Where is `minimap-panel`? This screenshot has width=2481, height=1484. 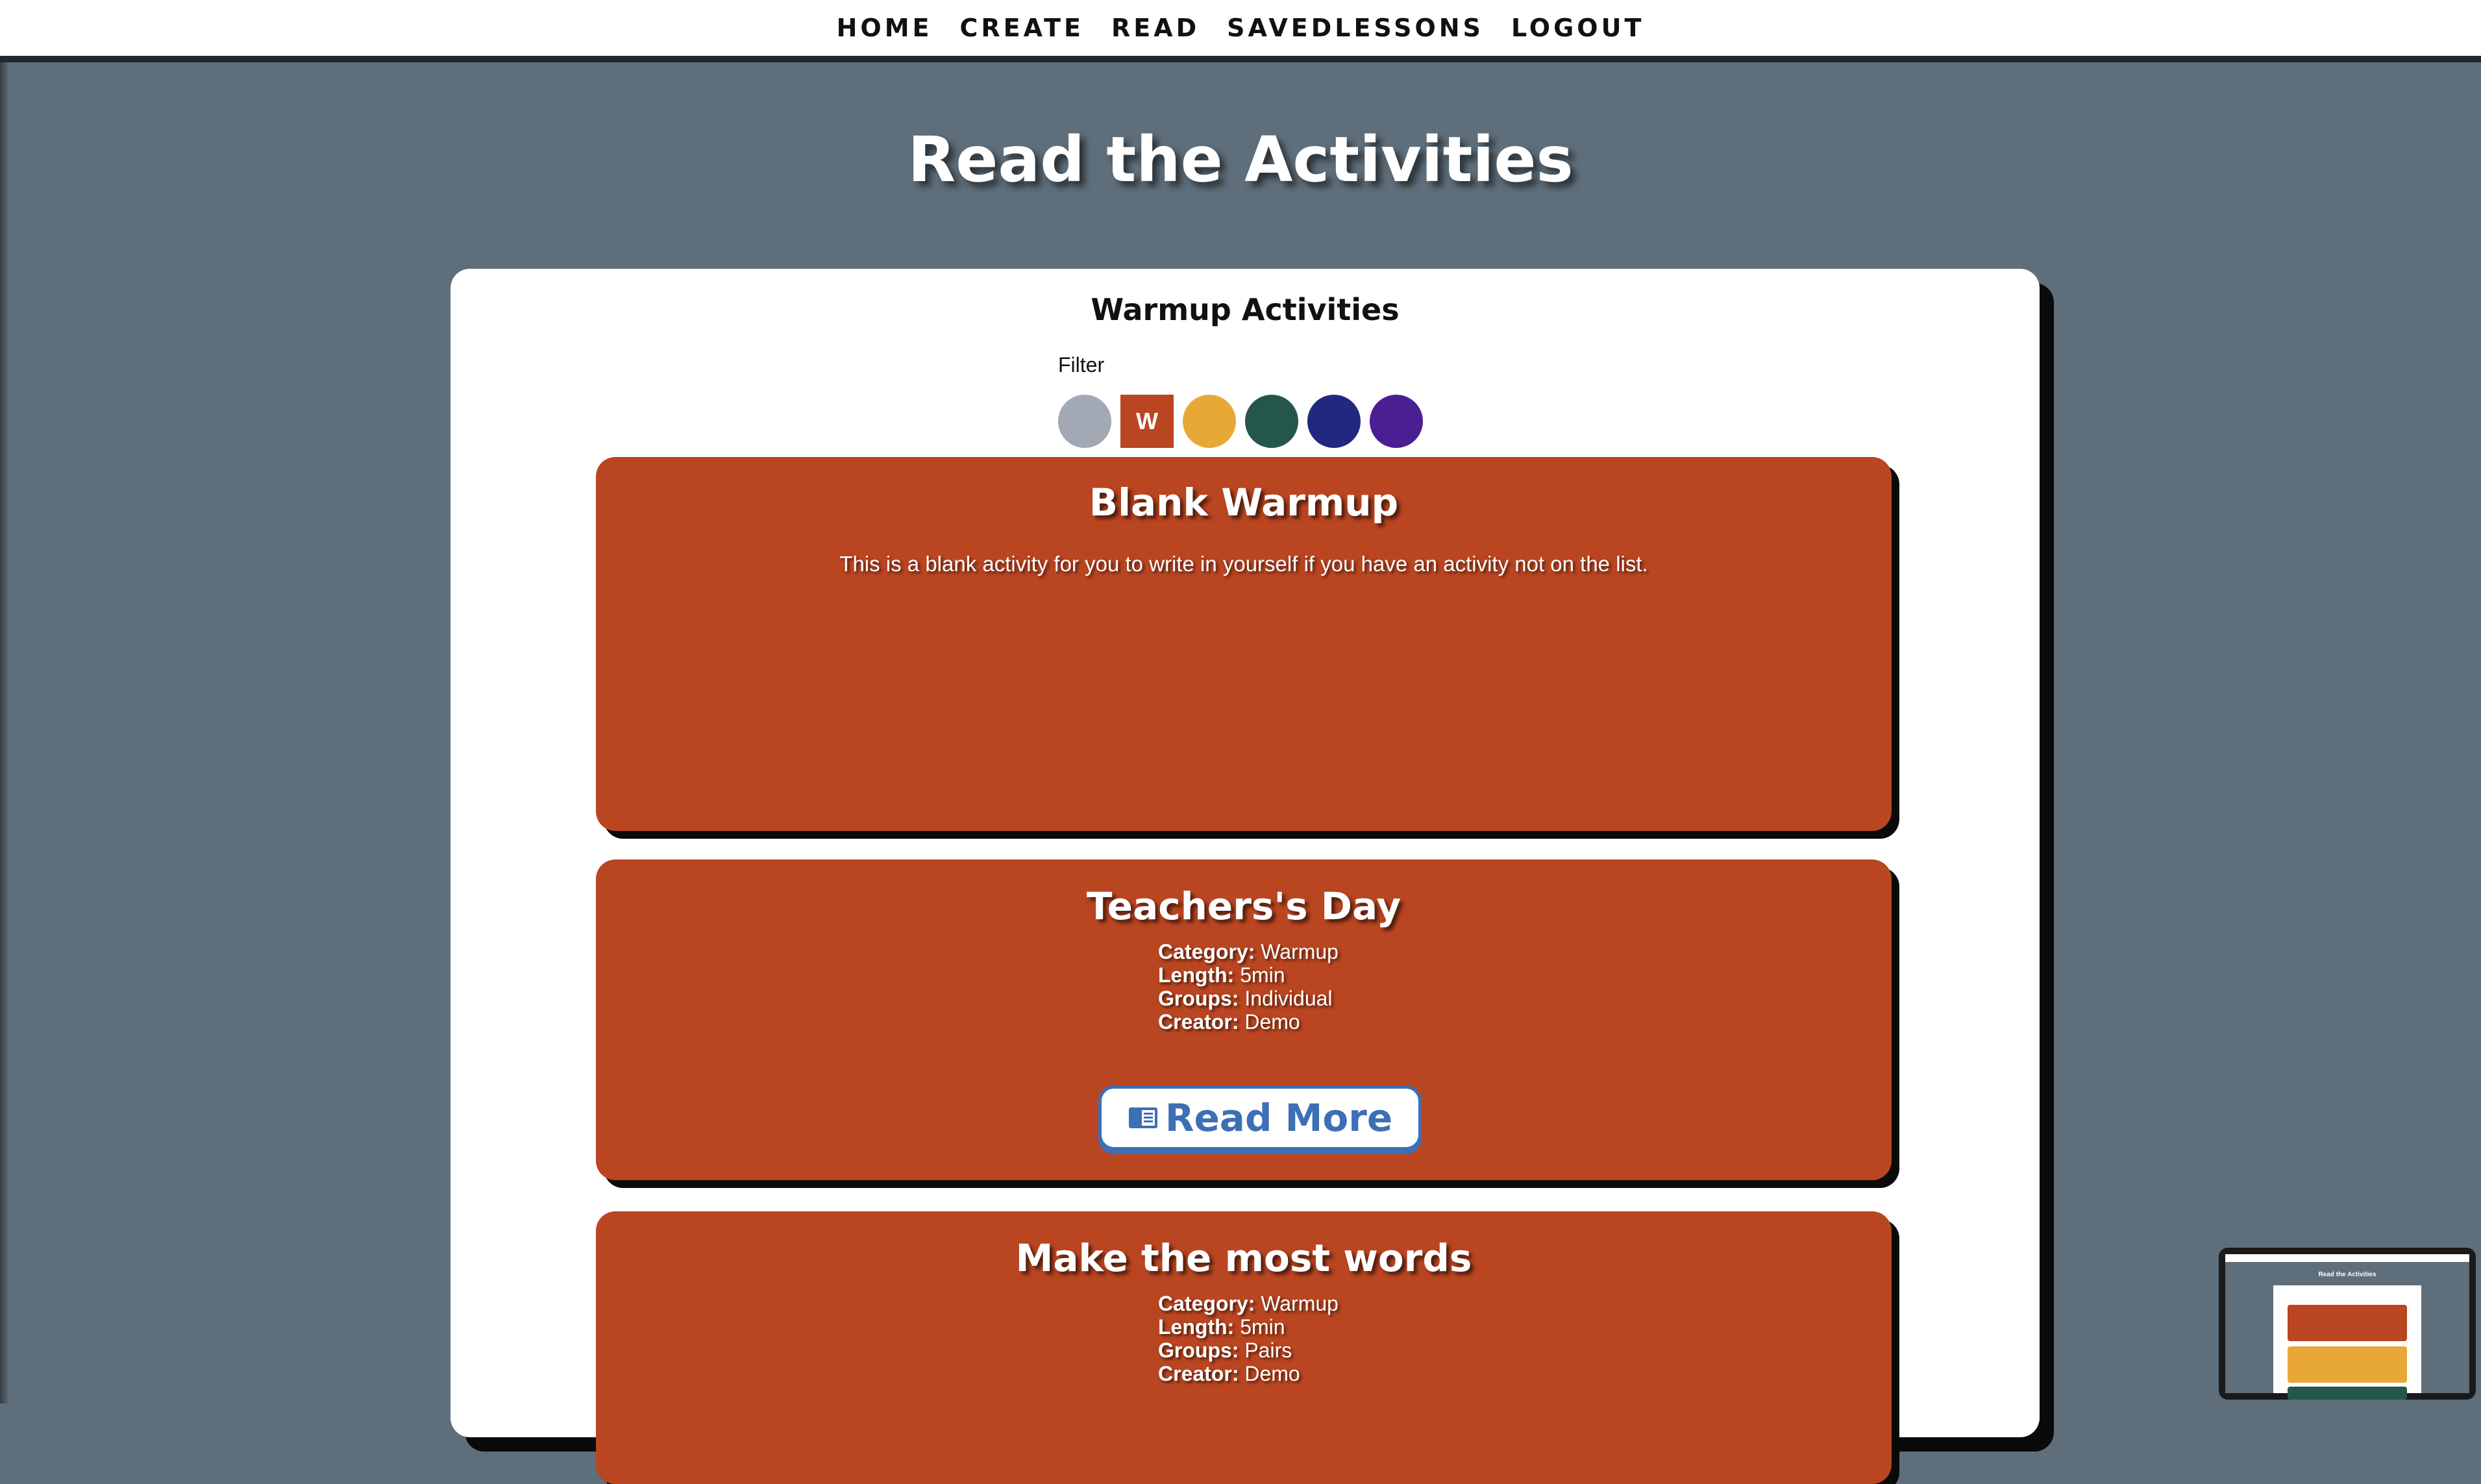
minimap-panel is located at coordinates (2347, 1342).